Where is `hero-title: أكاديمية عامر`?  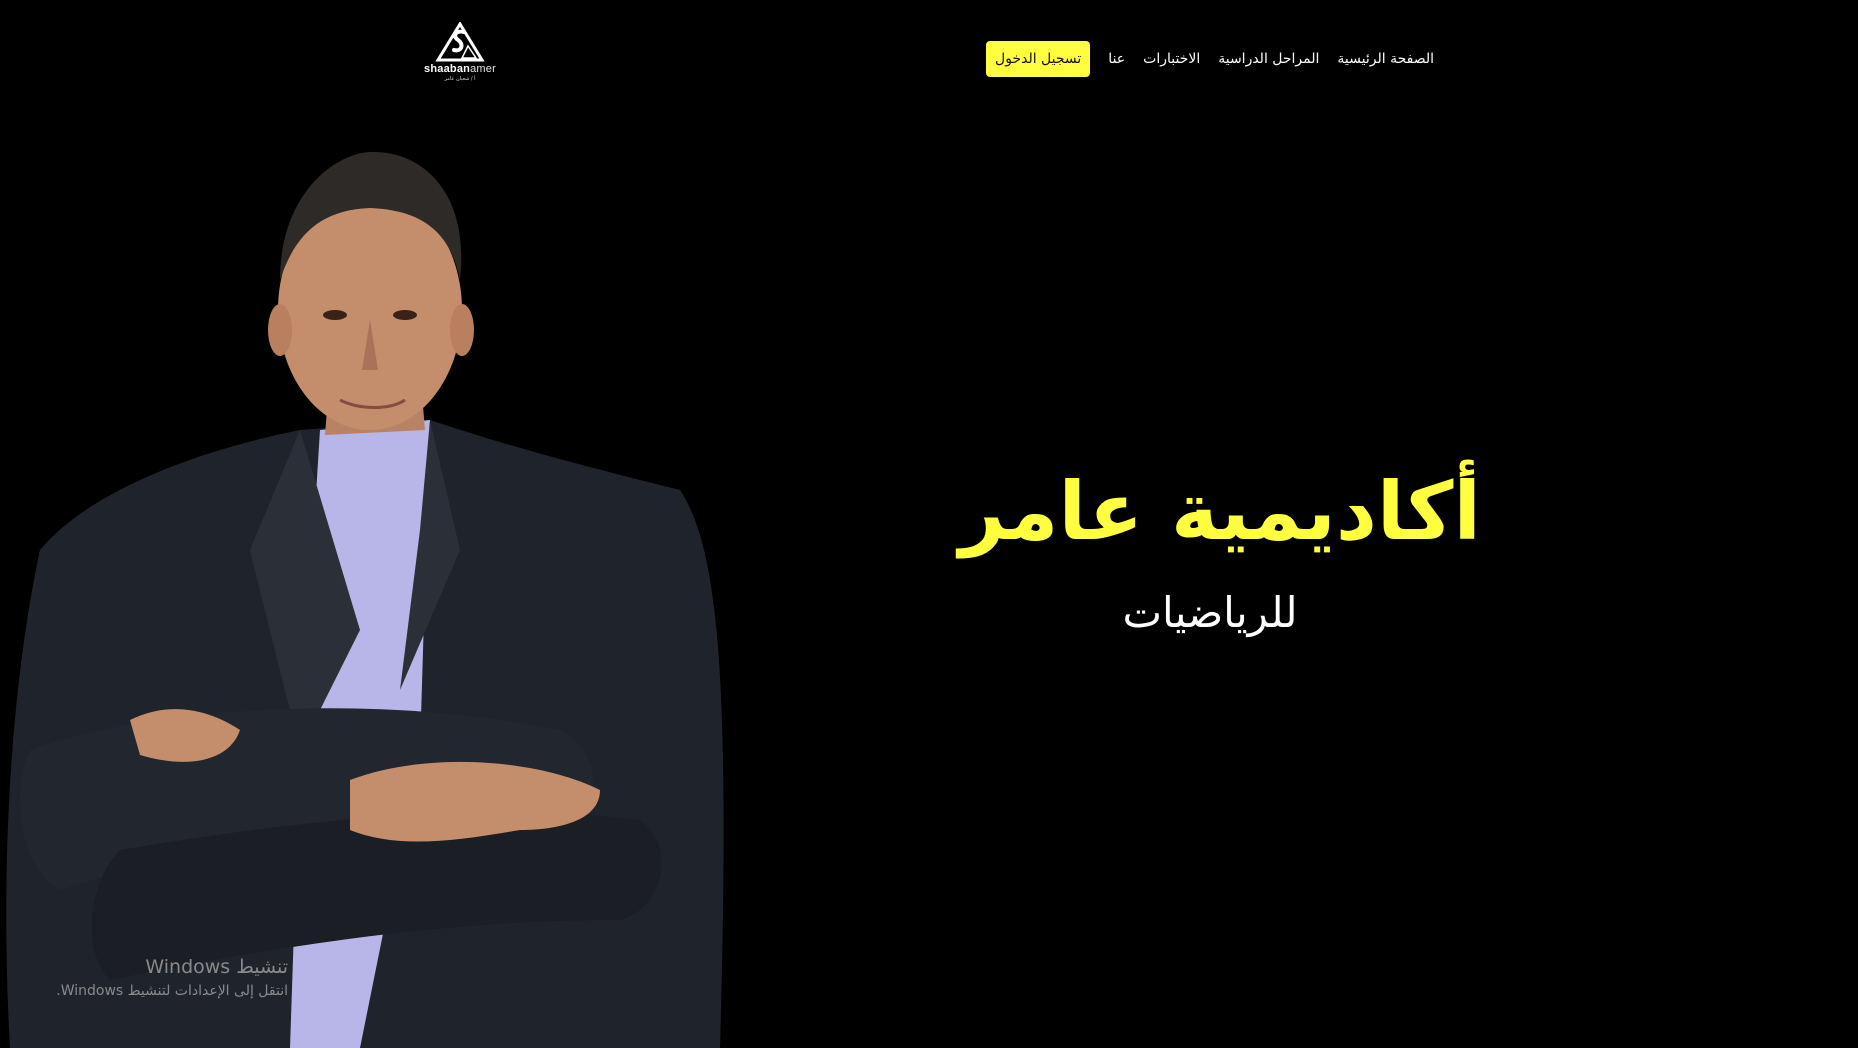 hero-title: أكاديمية عامر is located at coordinates (1220, 511).